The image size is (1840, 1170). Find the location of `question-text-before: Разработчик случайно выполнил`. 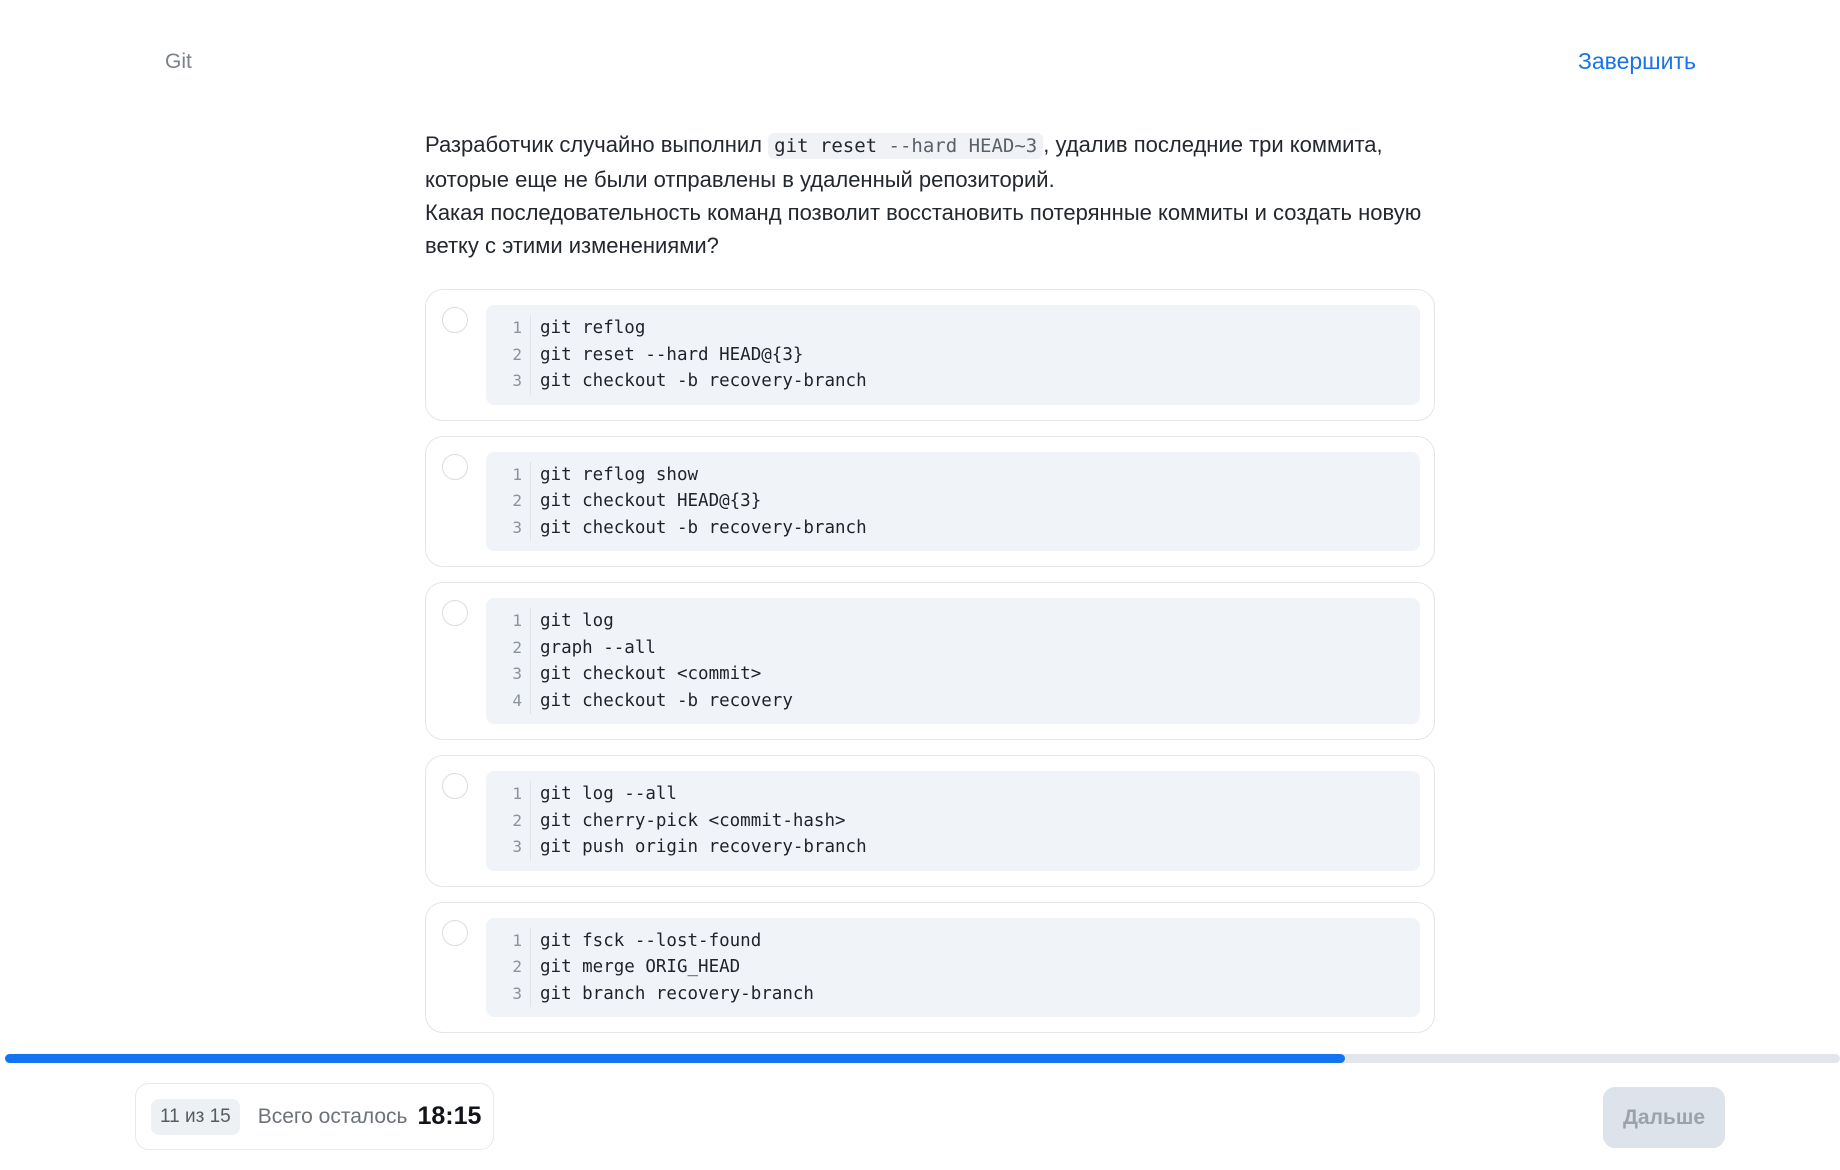

question-text-before: Разработчик случайно выполнил is located at coordinates (597, 144).